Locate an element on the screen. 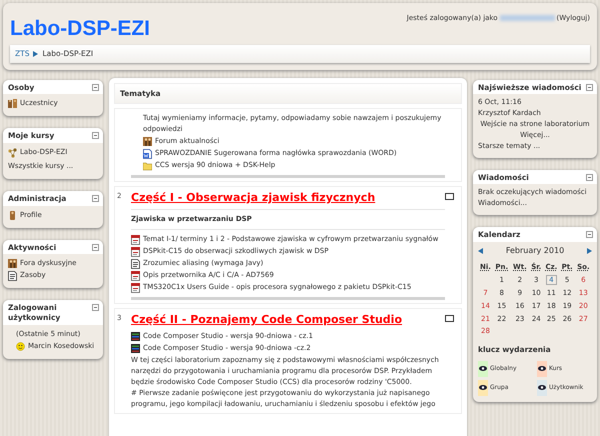 The image size is (600, 436). next-month-icon is located at coordinates (589, 251).